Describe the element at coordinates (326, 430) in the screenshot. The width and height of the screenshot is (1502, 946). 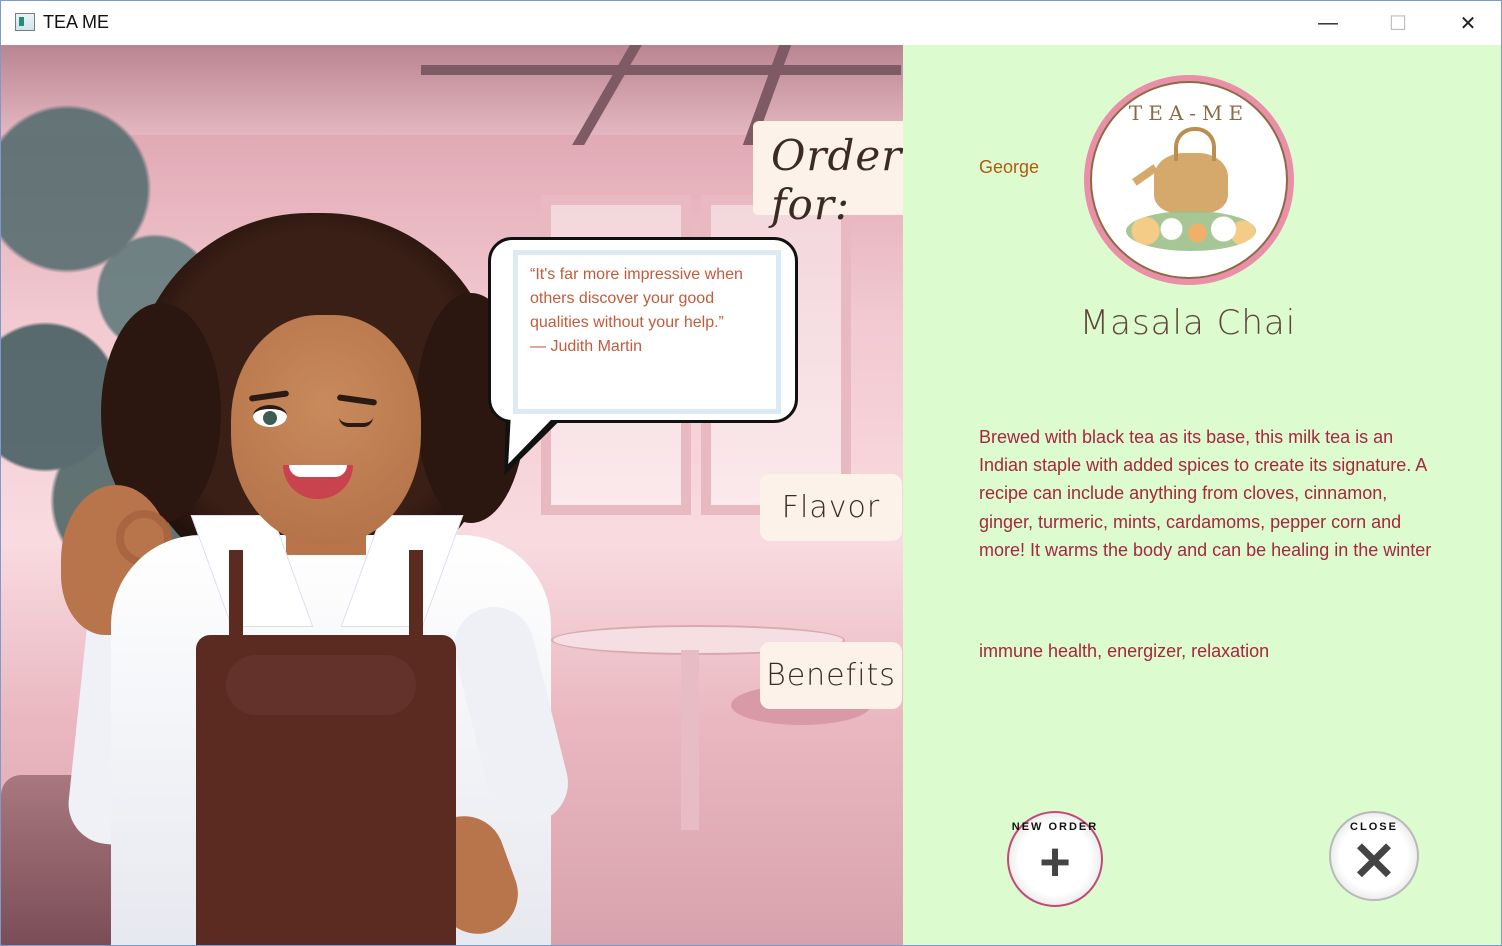
I see `barista-face` at that location.